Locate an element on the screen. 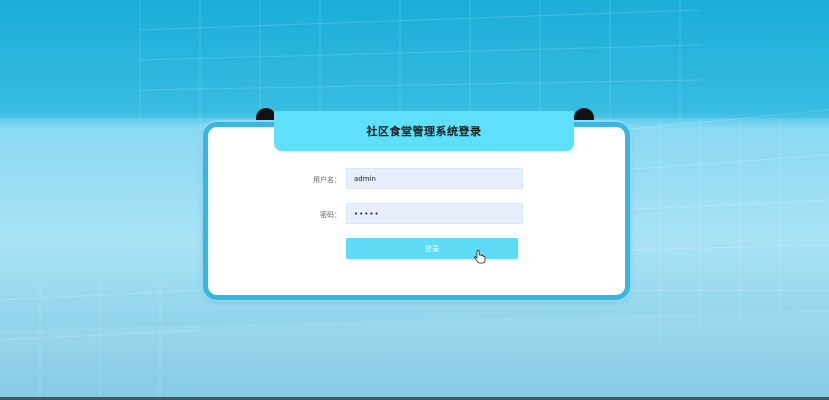 The image size is (829, 400). hand-pointer-icon is located at coordinates (480, 257).